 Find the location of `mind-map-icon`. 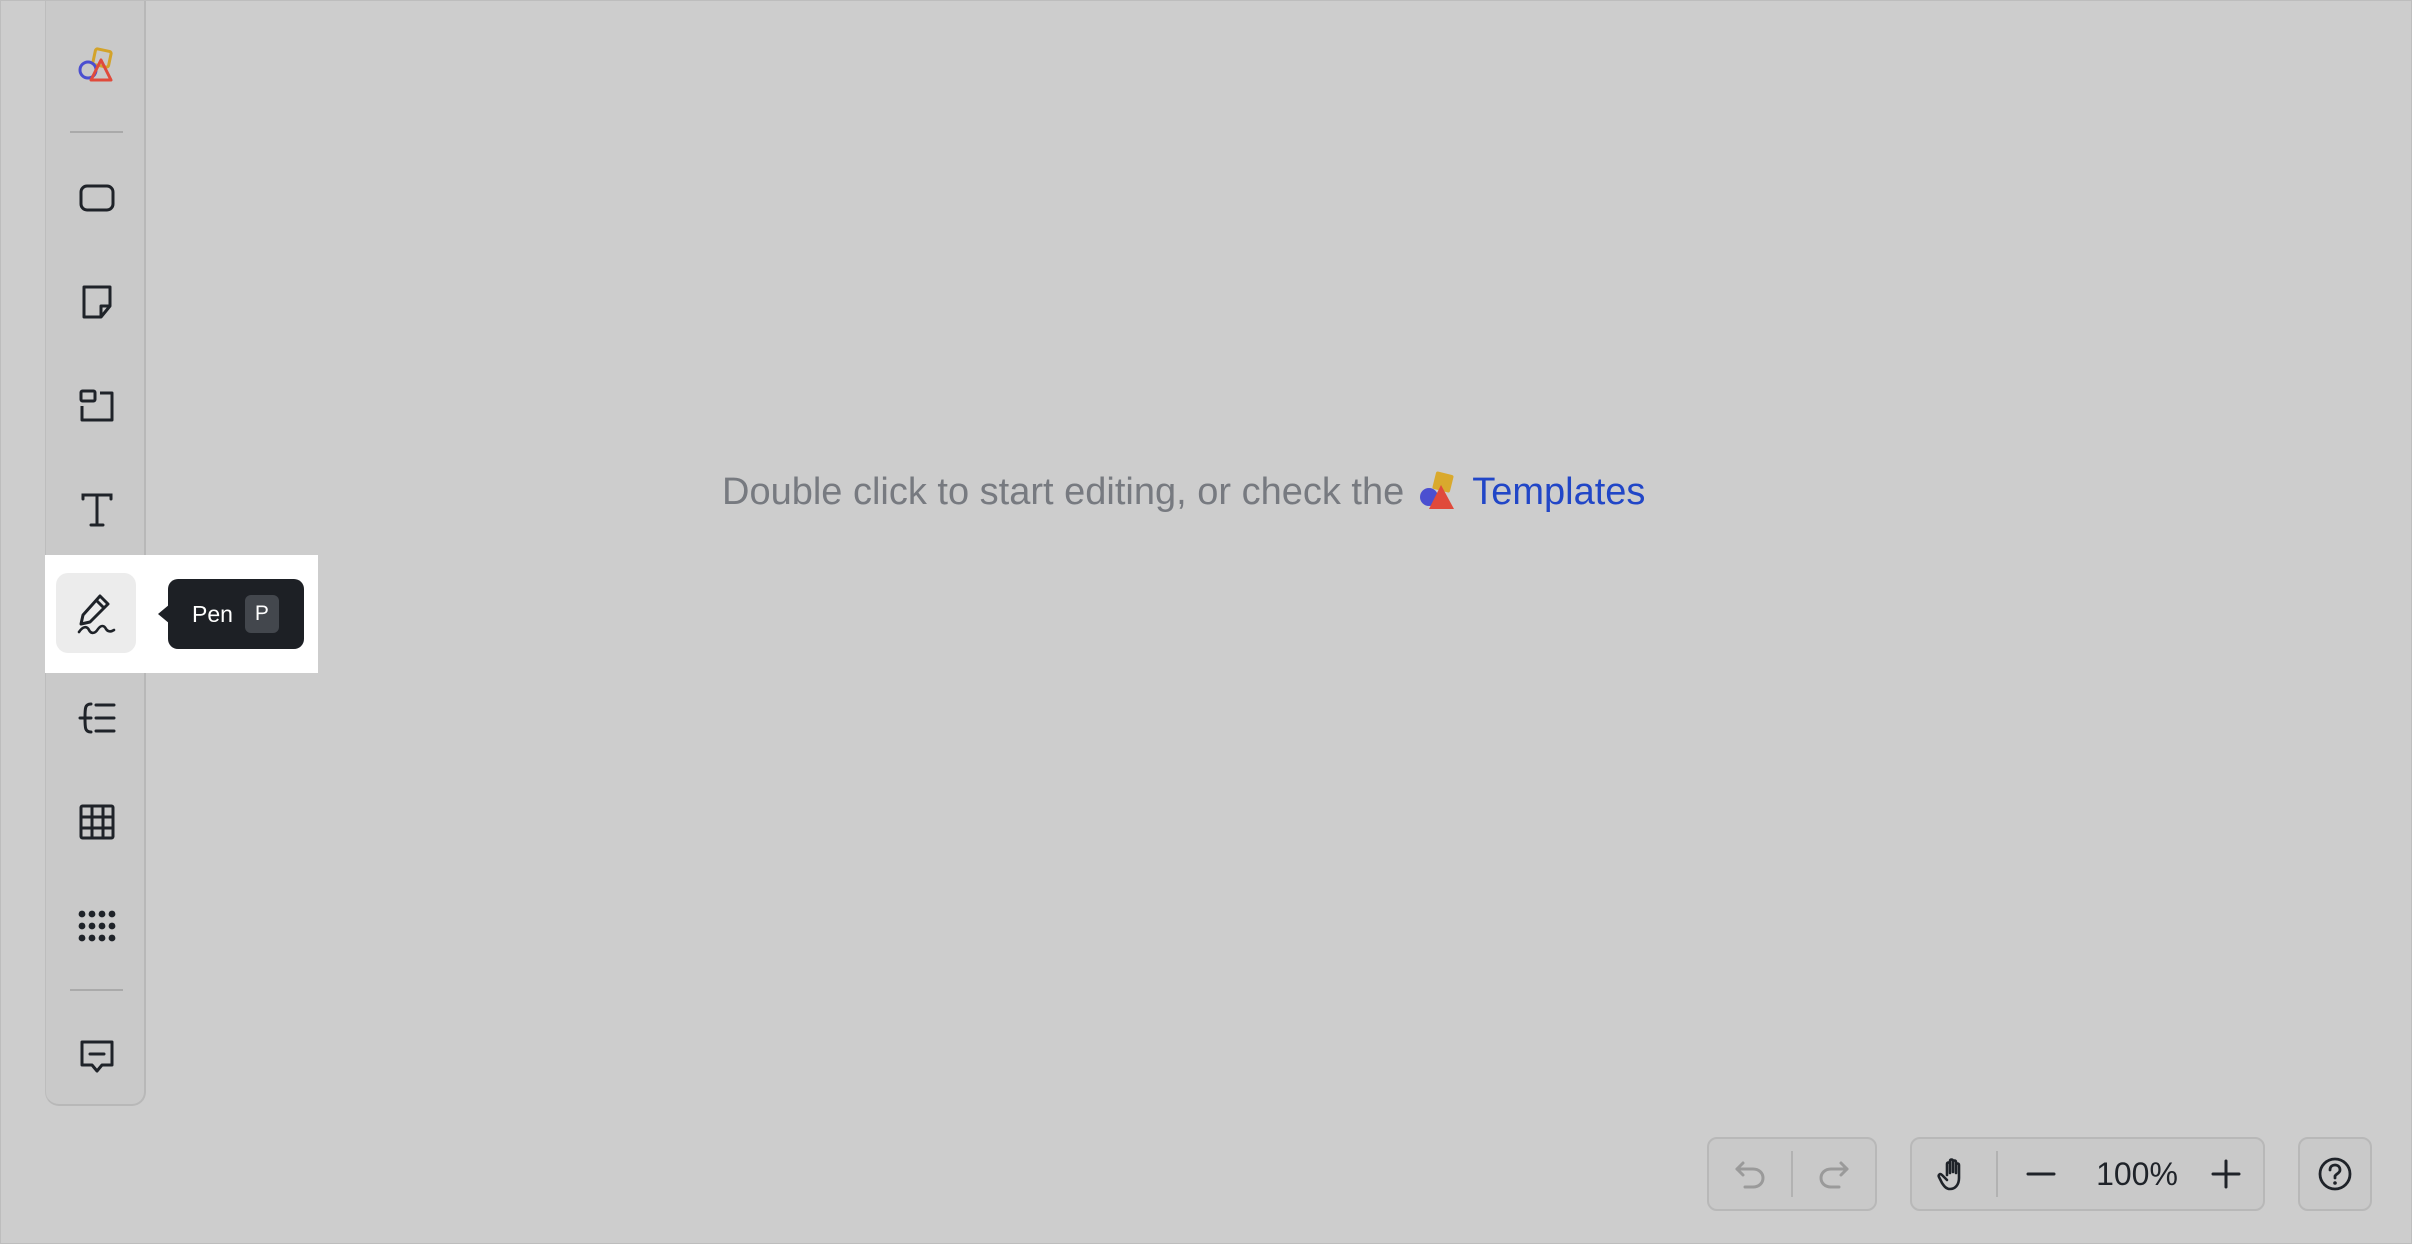

mind-map-icon is located at coordinates (96, 718).